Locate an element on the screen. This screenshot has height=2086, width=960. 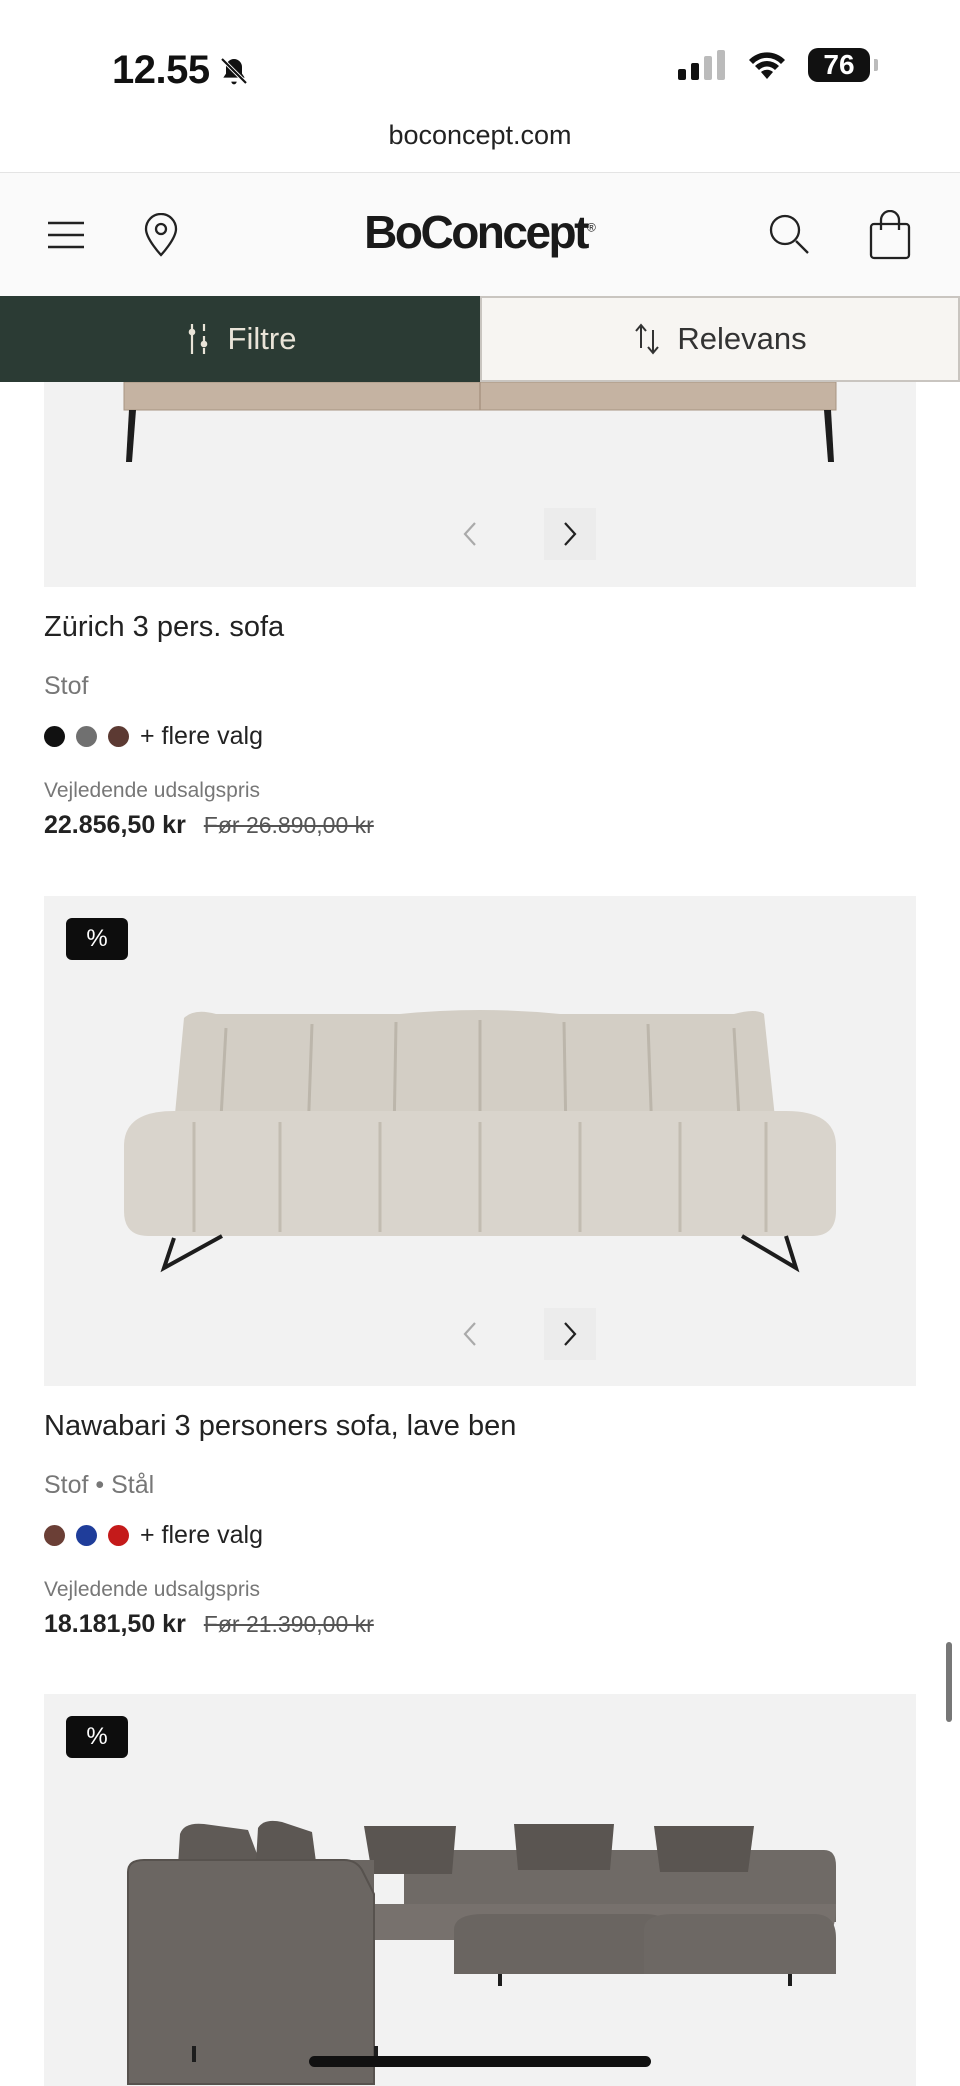
sort-arrows-icon is located at coordinates (647, 339).